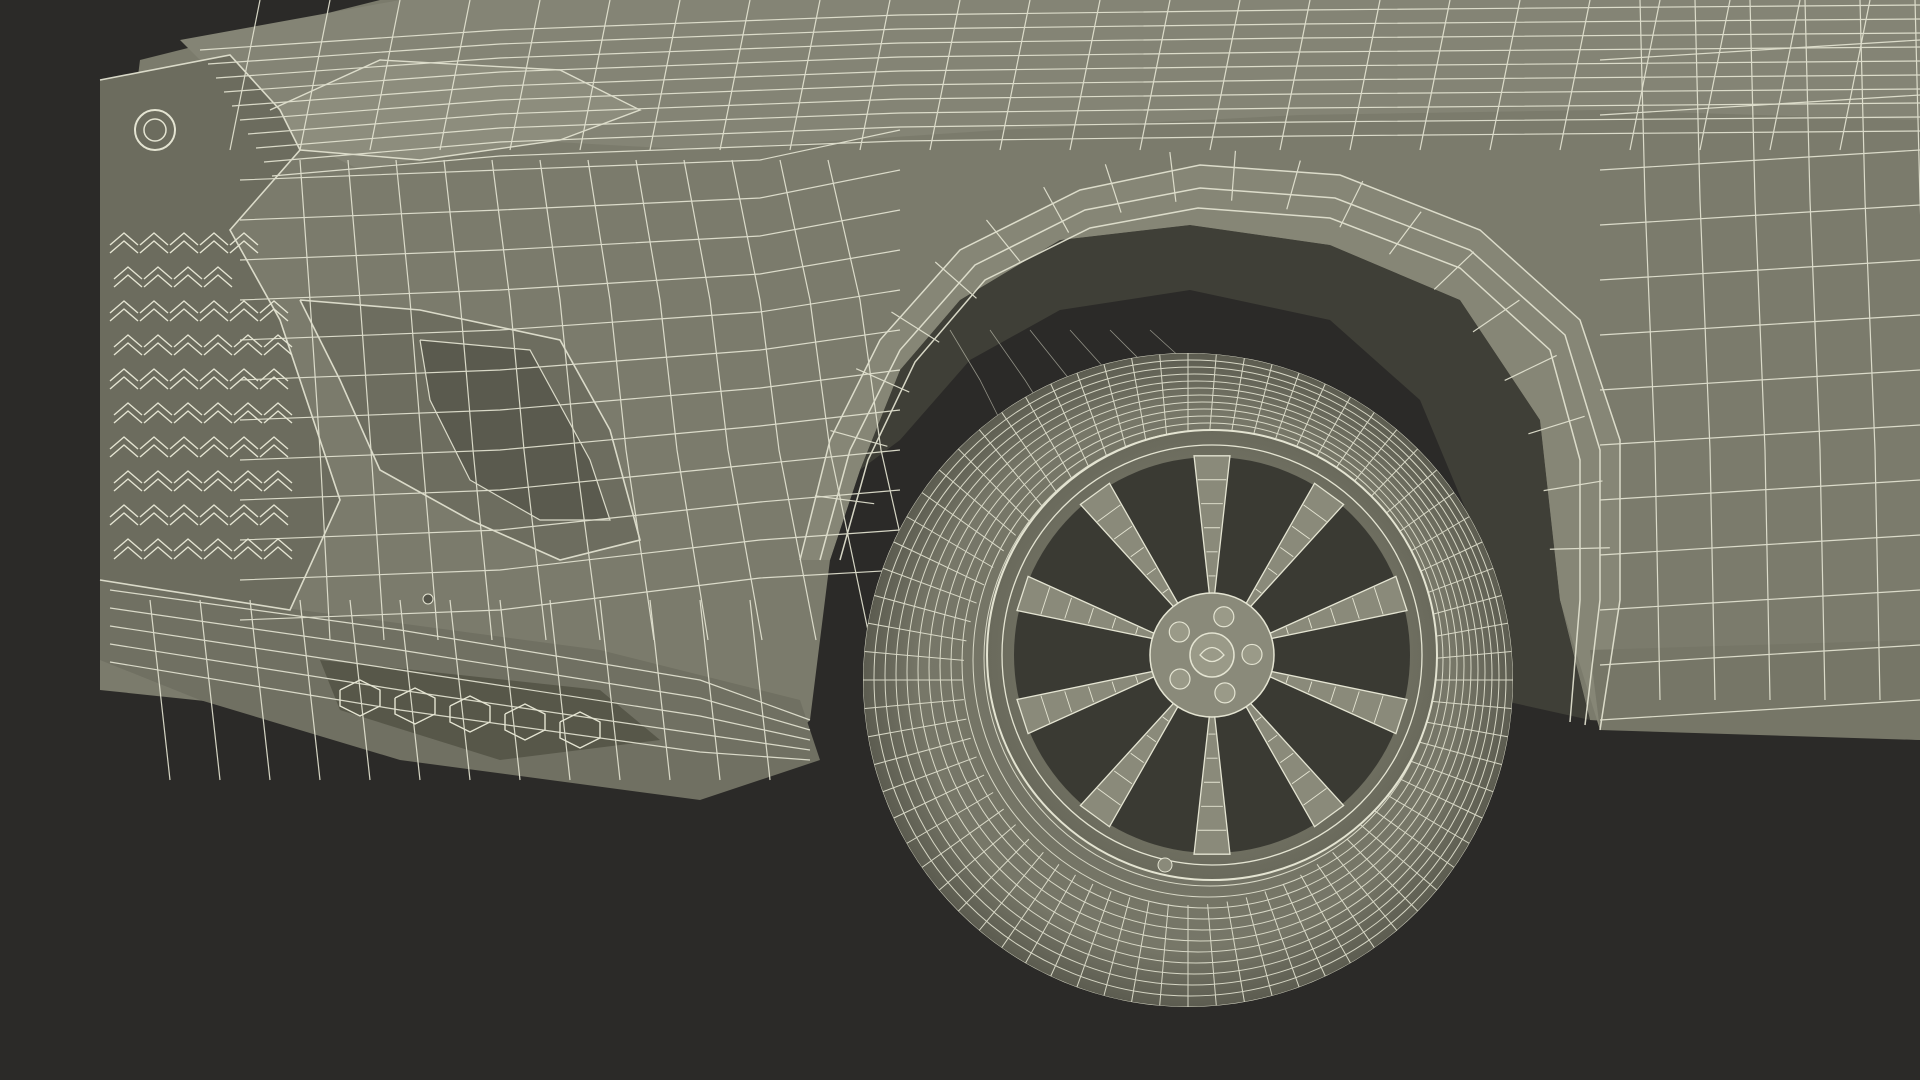 The width and height of the screenshot is (1920, 1080). What do you see at coordinates (428, 599) in the screenshot?
I see `parking-sensor` at bounding box center [428, 599].